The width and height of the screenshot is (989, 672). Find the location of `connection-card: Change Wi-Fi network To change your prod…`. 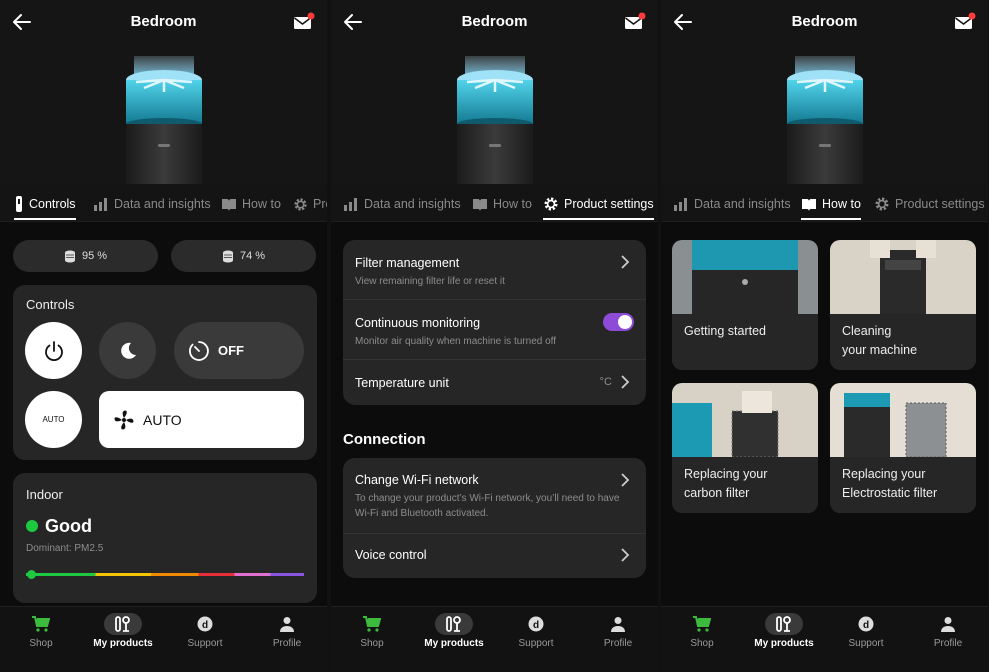

connection-card: Change Wi-Fi network To change your prod… is located at coordinates (494, 518).